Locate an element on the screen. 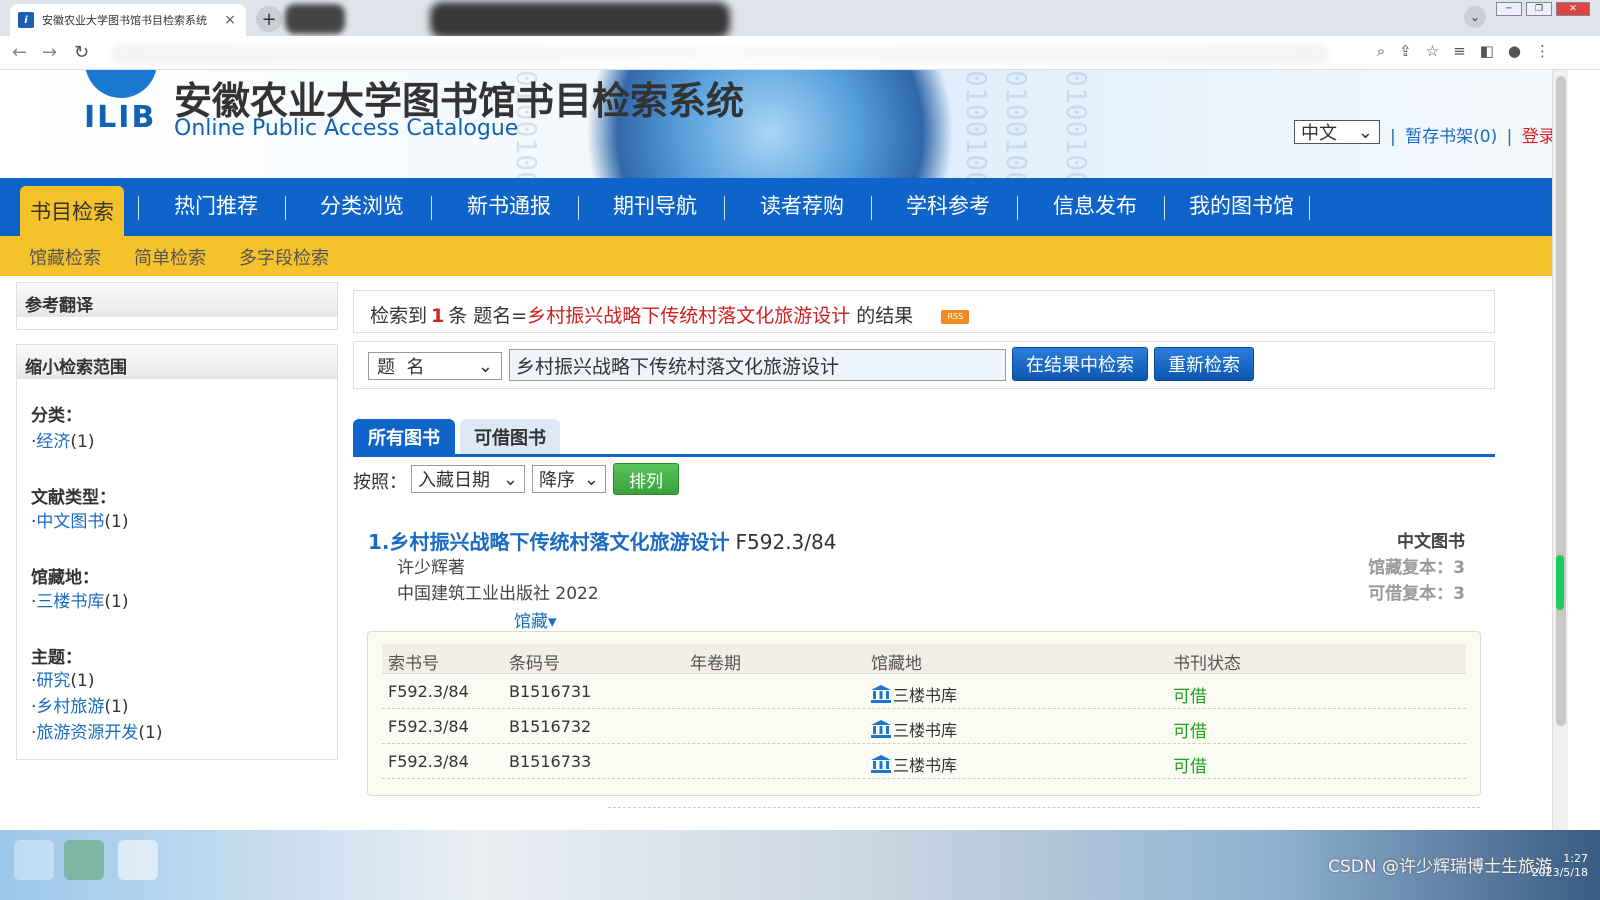 The width and height of the screenshot is (1600, 900). reading-list-icon: ≡ is located at coordinates (1459, 51).